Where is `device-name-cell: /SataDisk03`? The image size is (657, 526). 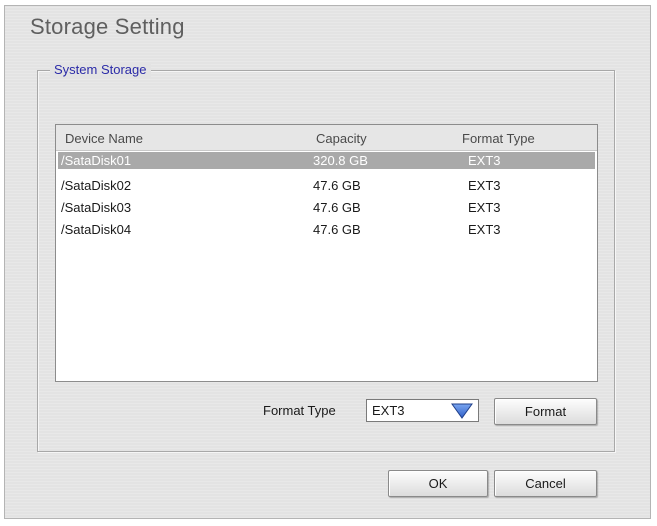 device-name-cell: /SataDisk03 is located at coordinates (96, 207).